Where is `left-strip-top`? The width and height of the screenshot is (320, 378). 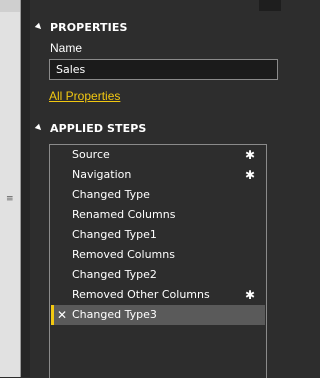 left-strip-top is located at coordinates (10, 6).